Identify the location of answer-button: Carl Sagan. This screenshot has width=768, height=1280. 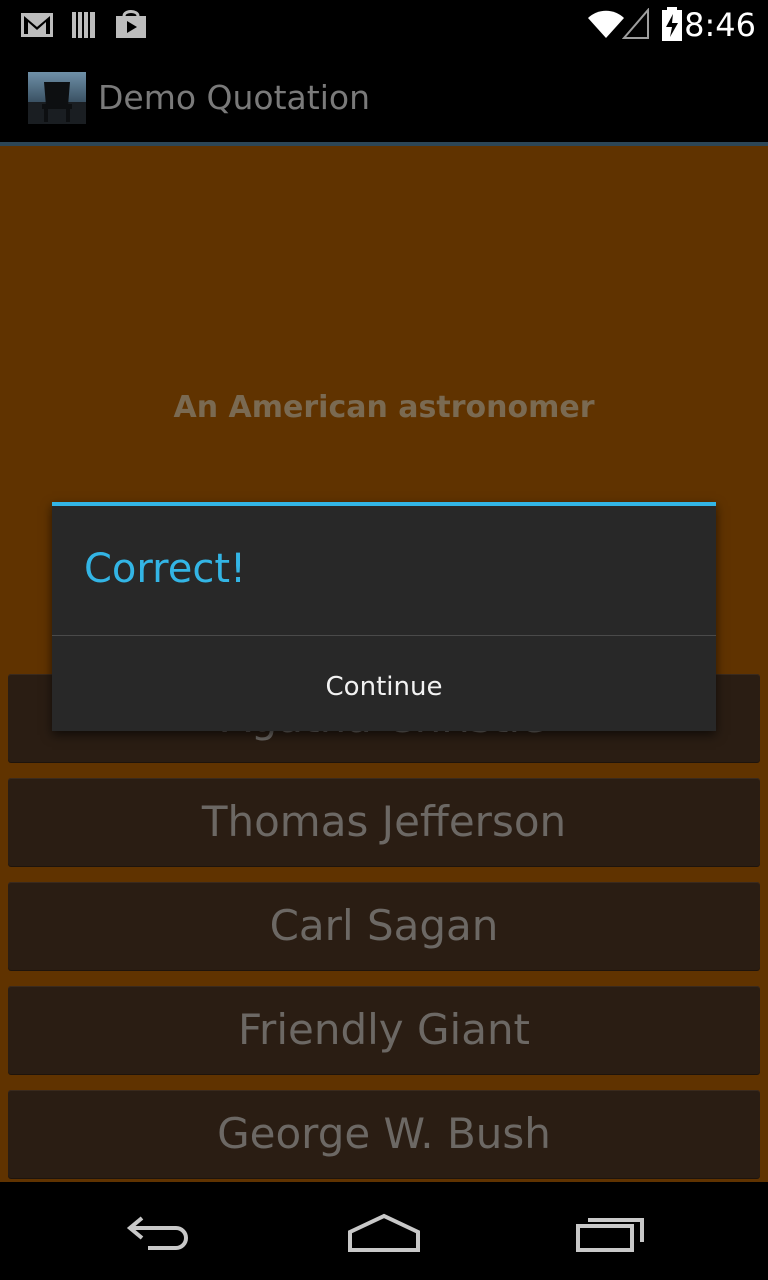
(384, 926).